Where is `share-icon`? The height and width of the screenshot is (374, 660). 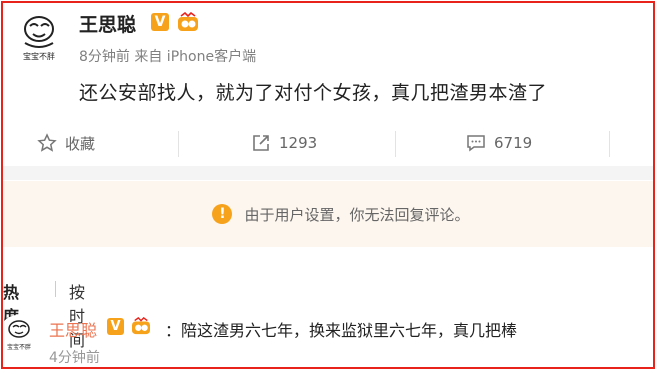
share-icon is located at coordinates (261, 143).